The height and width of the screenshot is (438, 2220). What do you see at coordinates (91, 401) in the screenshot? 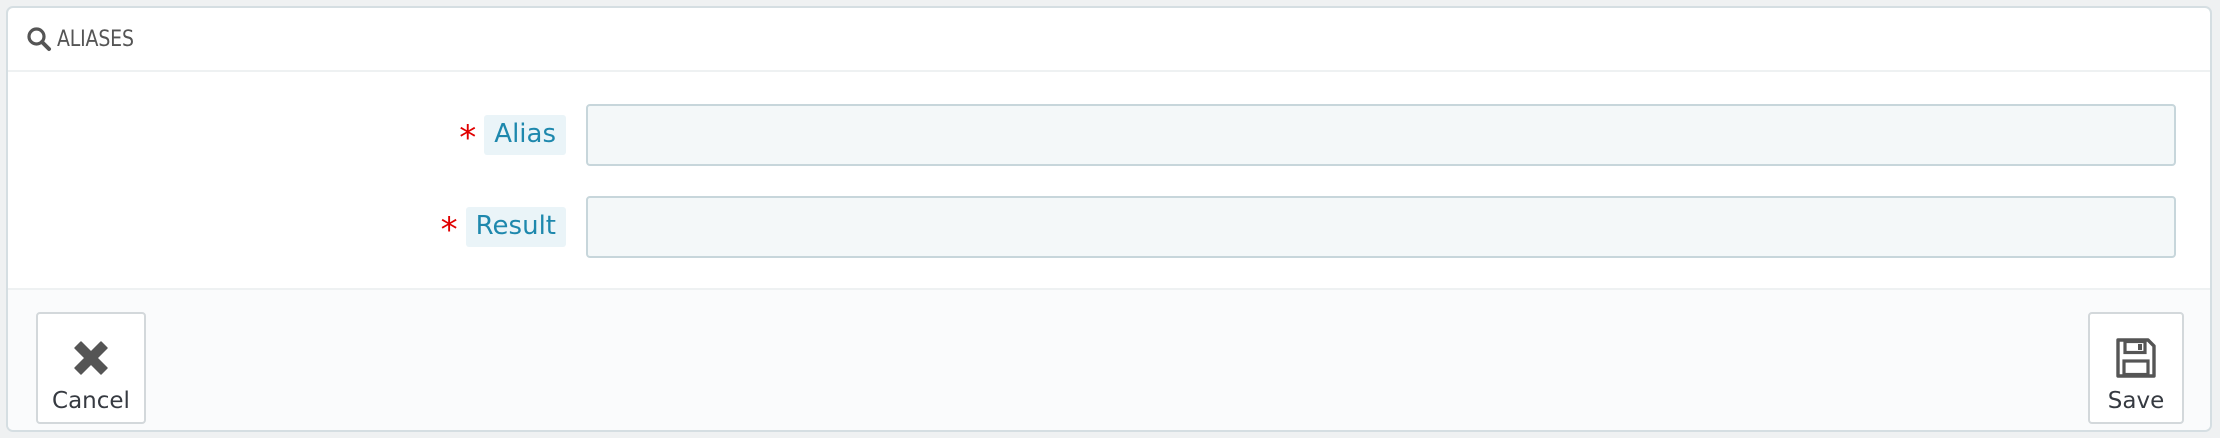
I see `cancel-label: Cancel` at bounding box center [91, 401].